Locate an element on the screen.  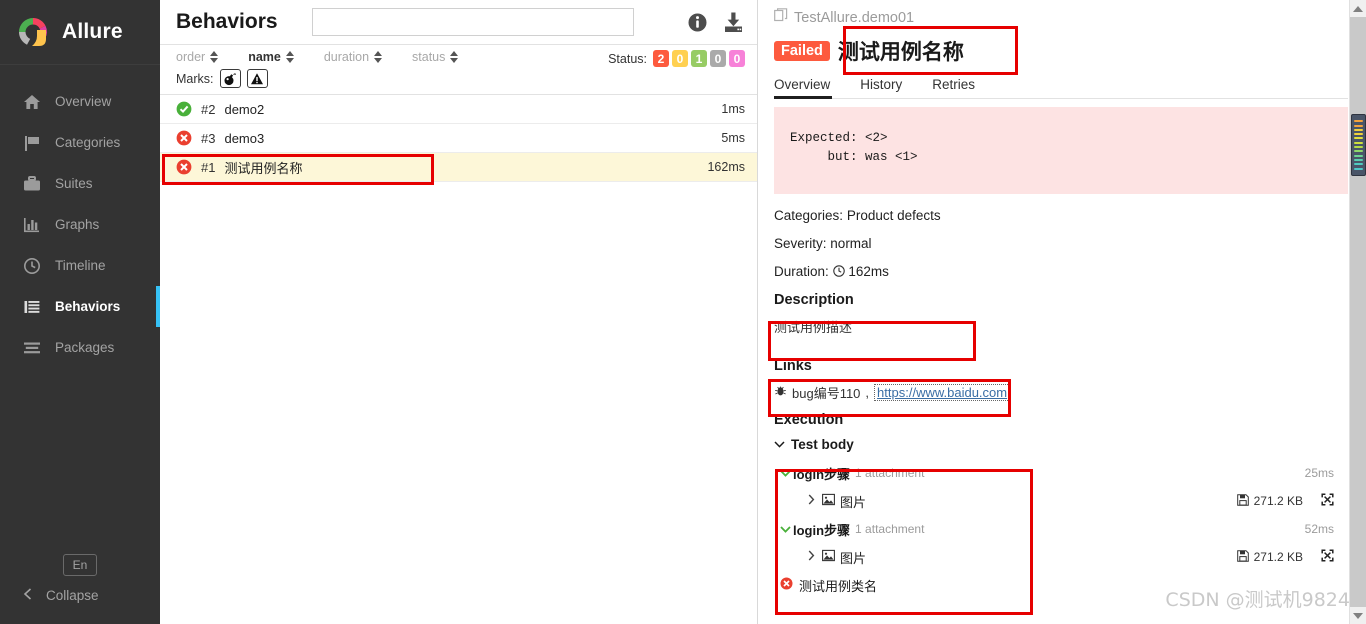
warning-triangle-icon is located at coordinates (257, 78).